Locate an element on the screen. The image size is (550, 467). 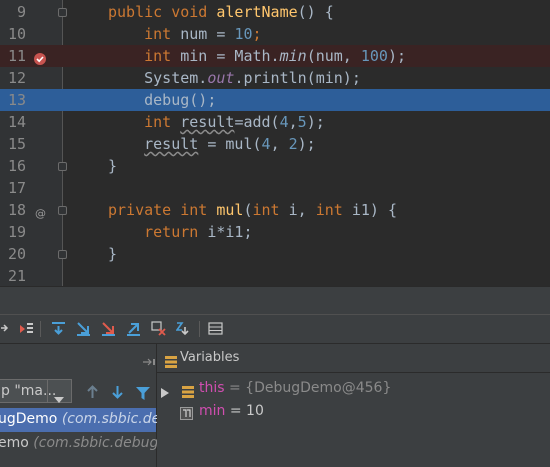
force-step-into-icon is located at coordinates (108, 328).